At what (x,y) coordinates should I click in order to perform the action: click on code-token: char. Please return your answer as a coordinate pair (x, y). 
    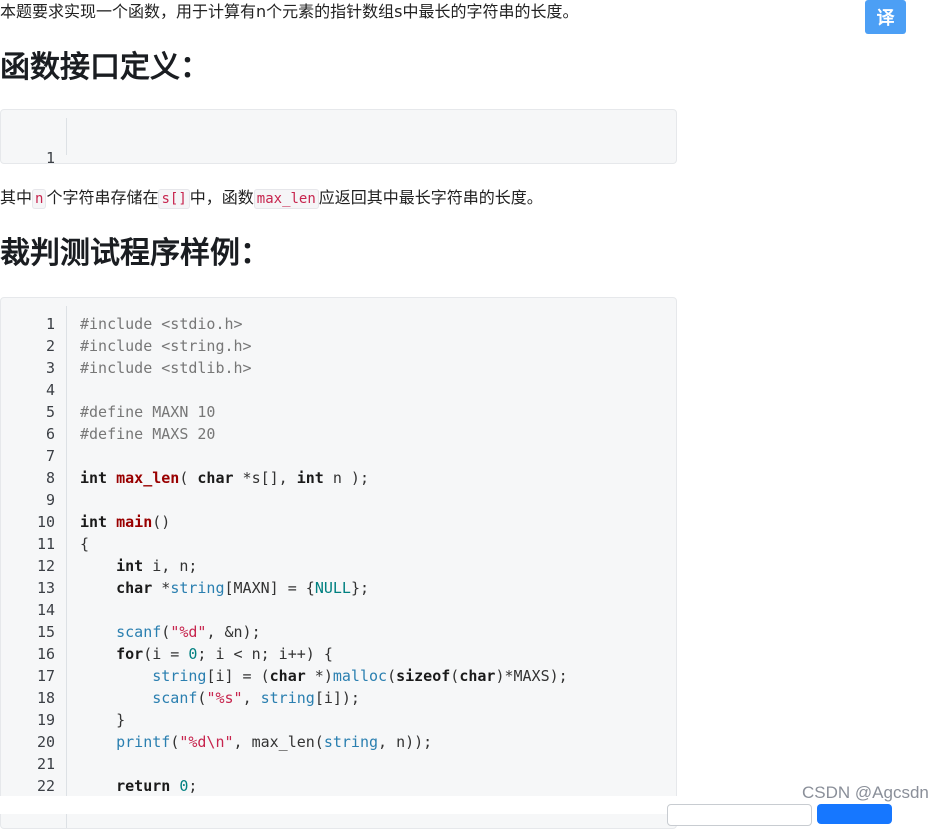
    Looking at the image, I should click on (134, 588).